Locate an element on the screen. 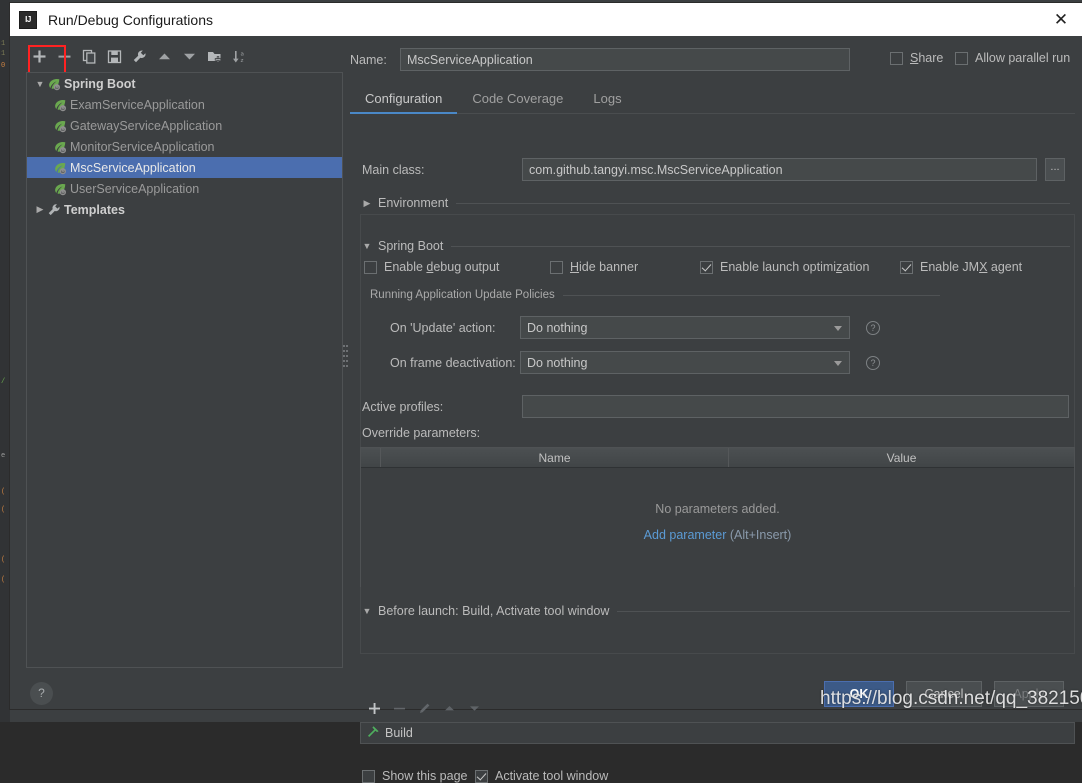 The width and height of the screenshot is (1082, 783). add-parameter-hint: Add parameter (Alt+Insert) is located at coordinates (717, 535).